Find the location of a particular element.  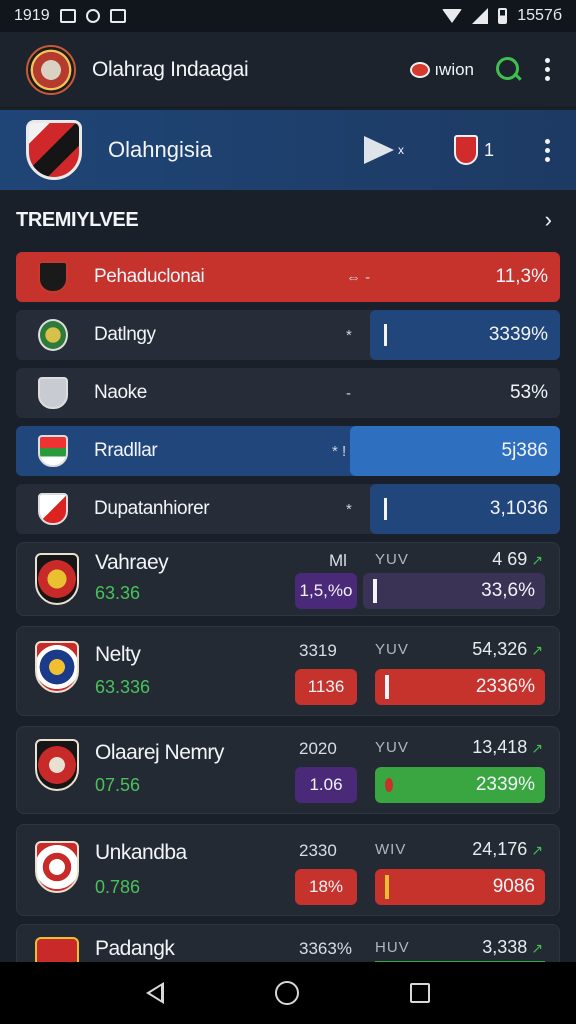

chevron-right-icon: › is located at coordinates (548, 220).